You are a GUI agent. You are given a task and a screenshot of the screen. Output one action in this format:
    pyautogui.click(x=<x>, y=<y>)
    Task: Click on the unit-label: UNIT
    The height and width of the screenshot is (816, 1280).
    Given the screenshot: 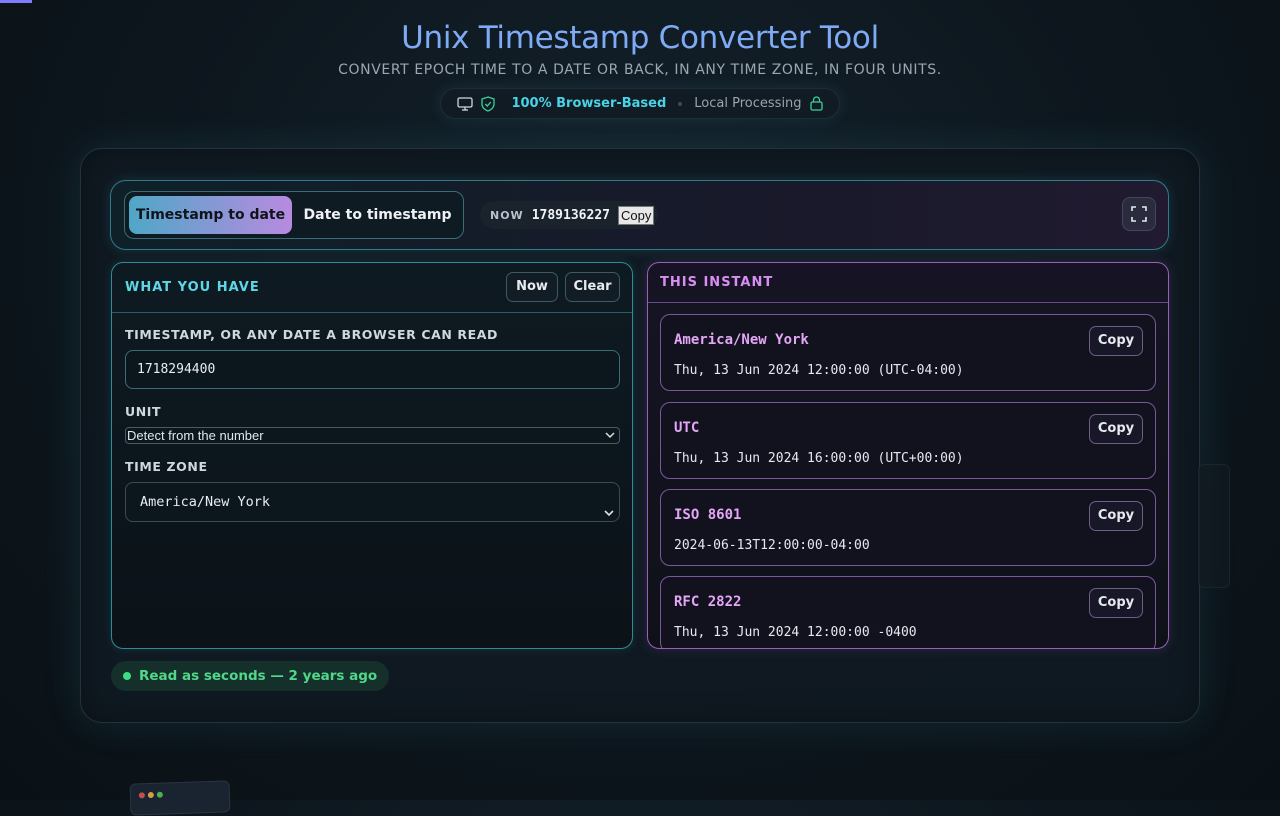 What is the action you would take?
    pyautogui.click(x=143, y=411)
    